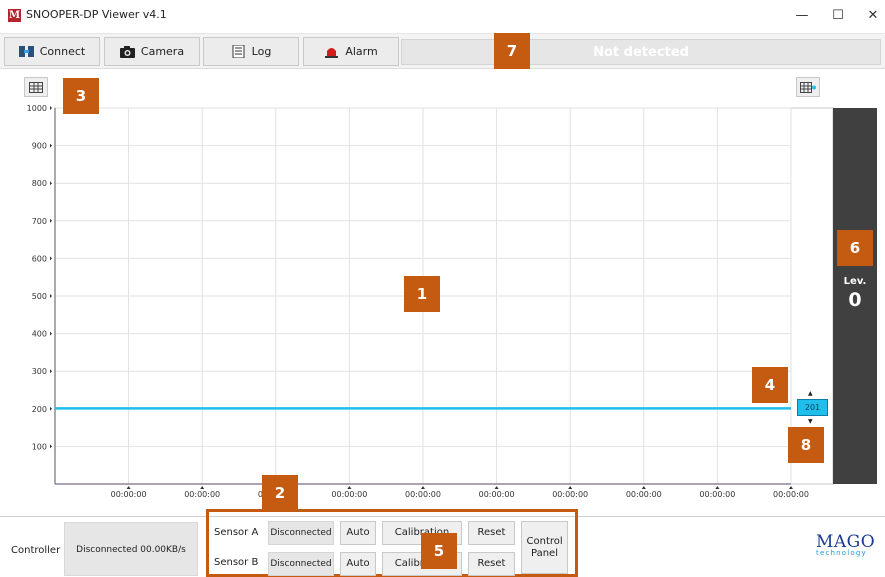 The height and width of the screenshot is (577, 885). I want to click on log-button: Log, so click(251, 51).